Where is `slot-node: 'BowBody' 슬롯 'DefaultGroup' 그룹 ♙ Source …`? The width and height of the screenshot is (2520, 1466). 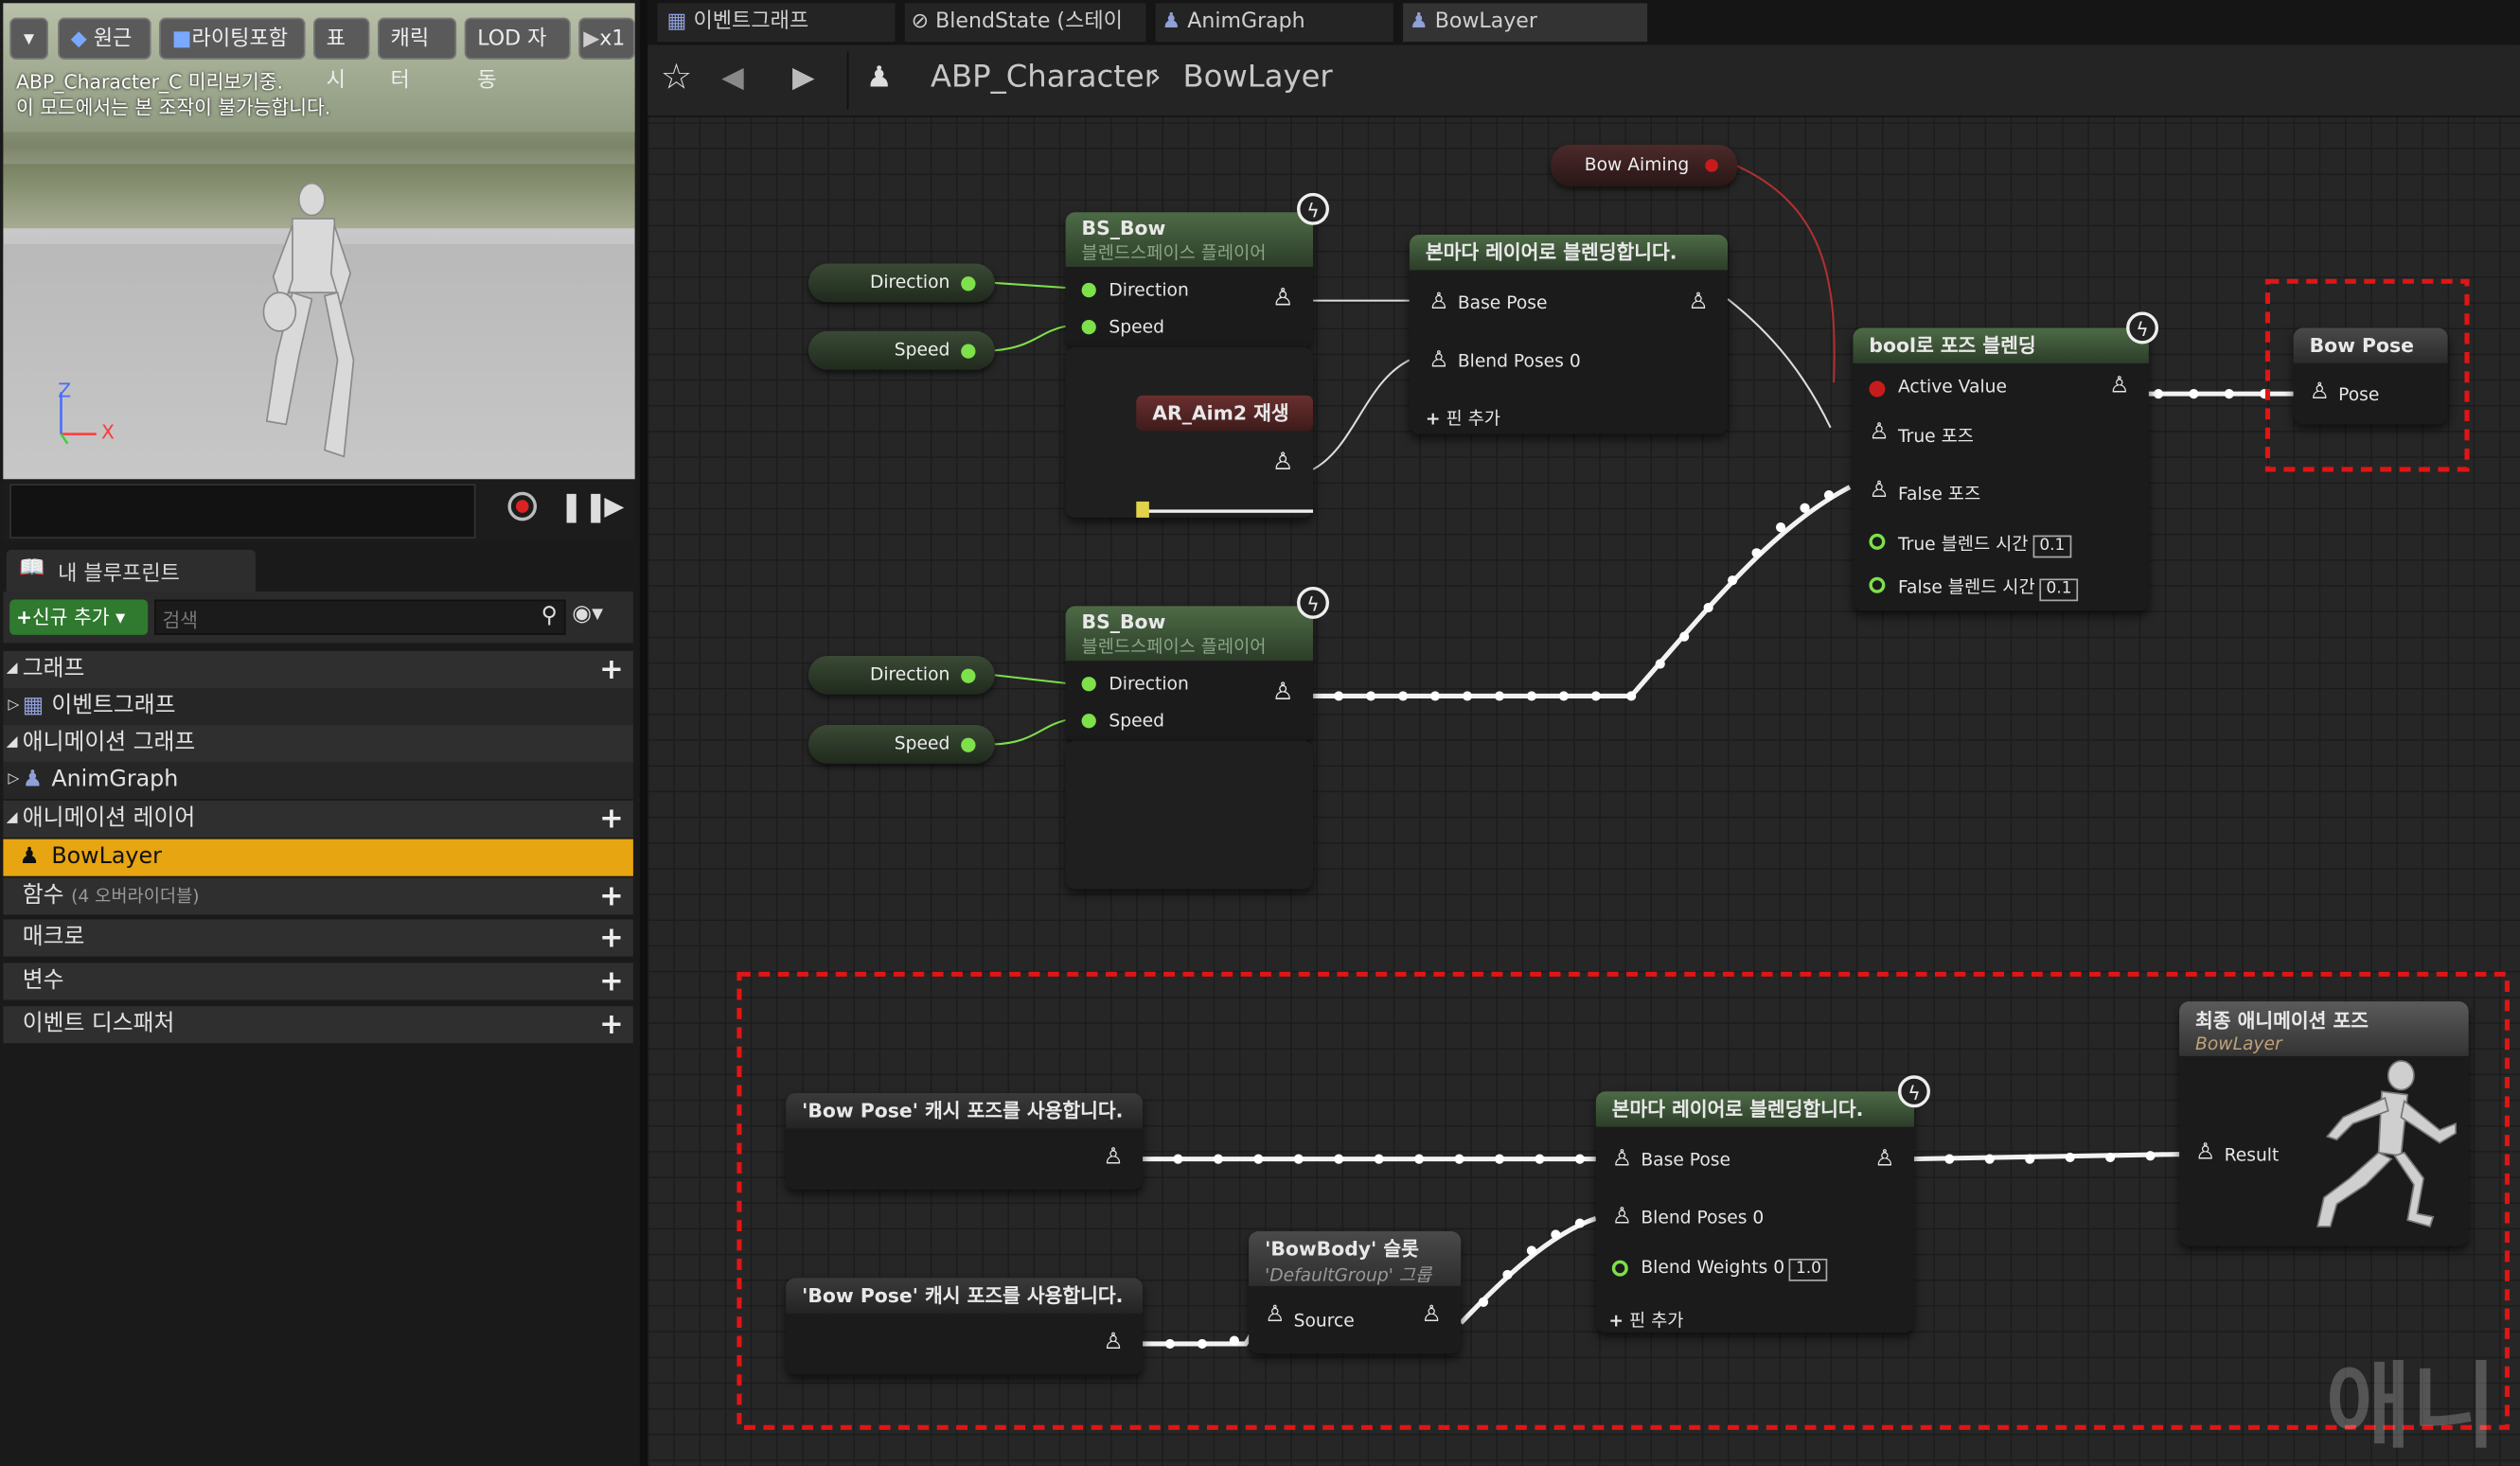
slot-node: 'BowBody' 슬롯 'DefaultGroup' 그룹 ♙ Source … is located at coordinates (1356, 1293).